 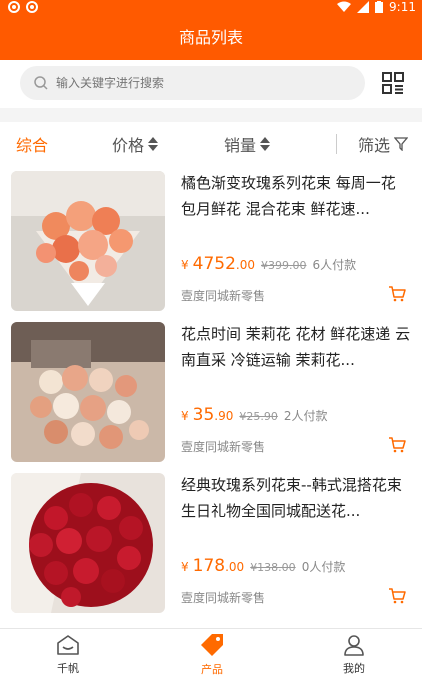 What do you see at coordinates (379, 7) in the screenshot?
I see `battery-icon` at bounding box center [379, 7].